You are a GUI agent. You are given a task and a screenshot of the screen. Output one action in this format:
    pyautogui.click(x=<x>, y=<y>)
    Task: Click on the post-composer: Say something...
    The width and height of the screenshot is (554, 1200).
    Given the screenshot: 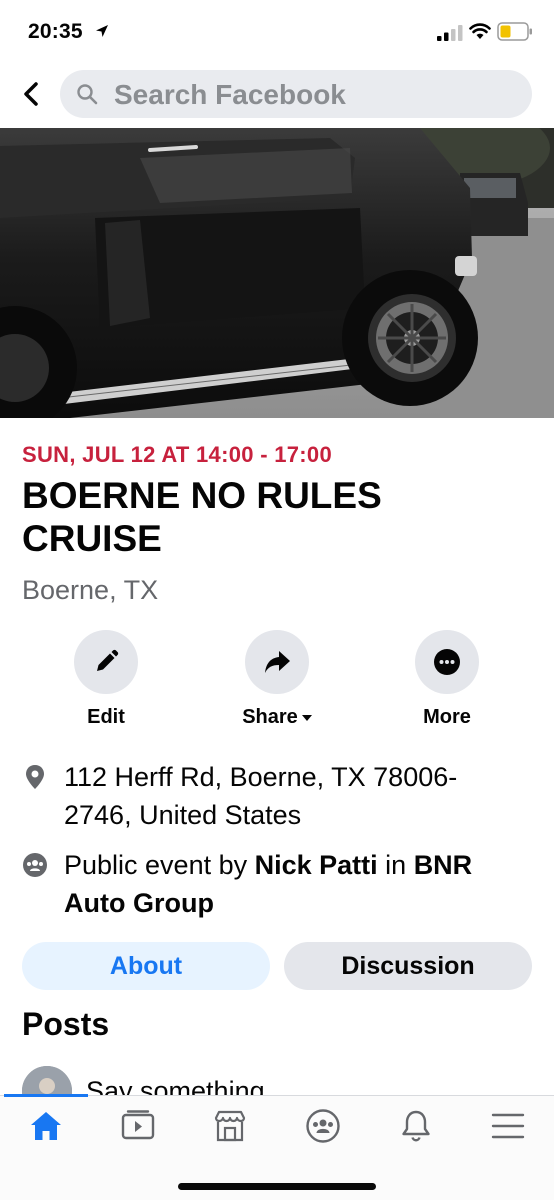 What is the action you would take?
    pyautogui.click(x=277, y=1077)
    